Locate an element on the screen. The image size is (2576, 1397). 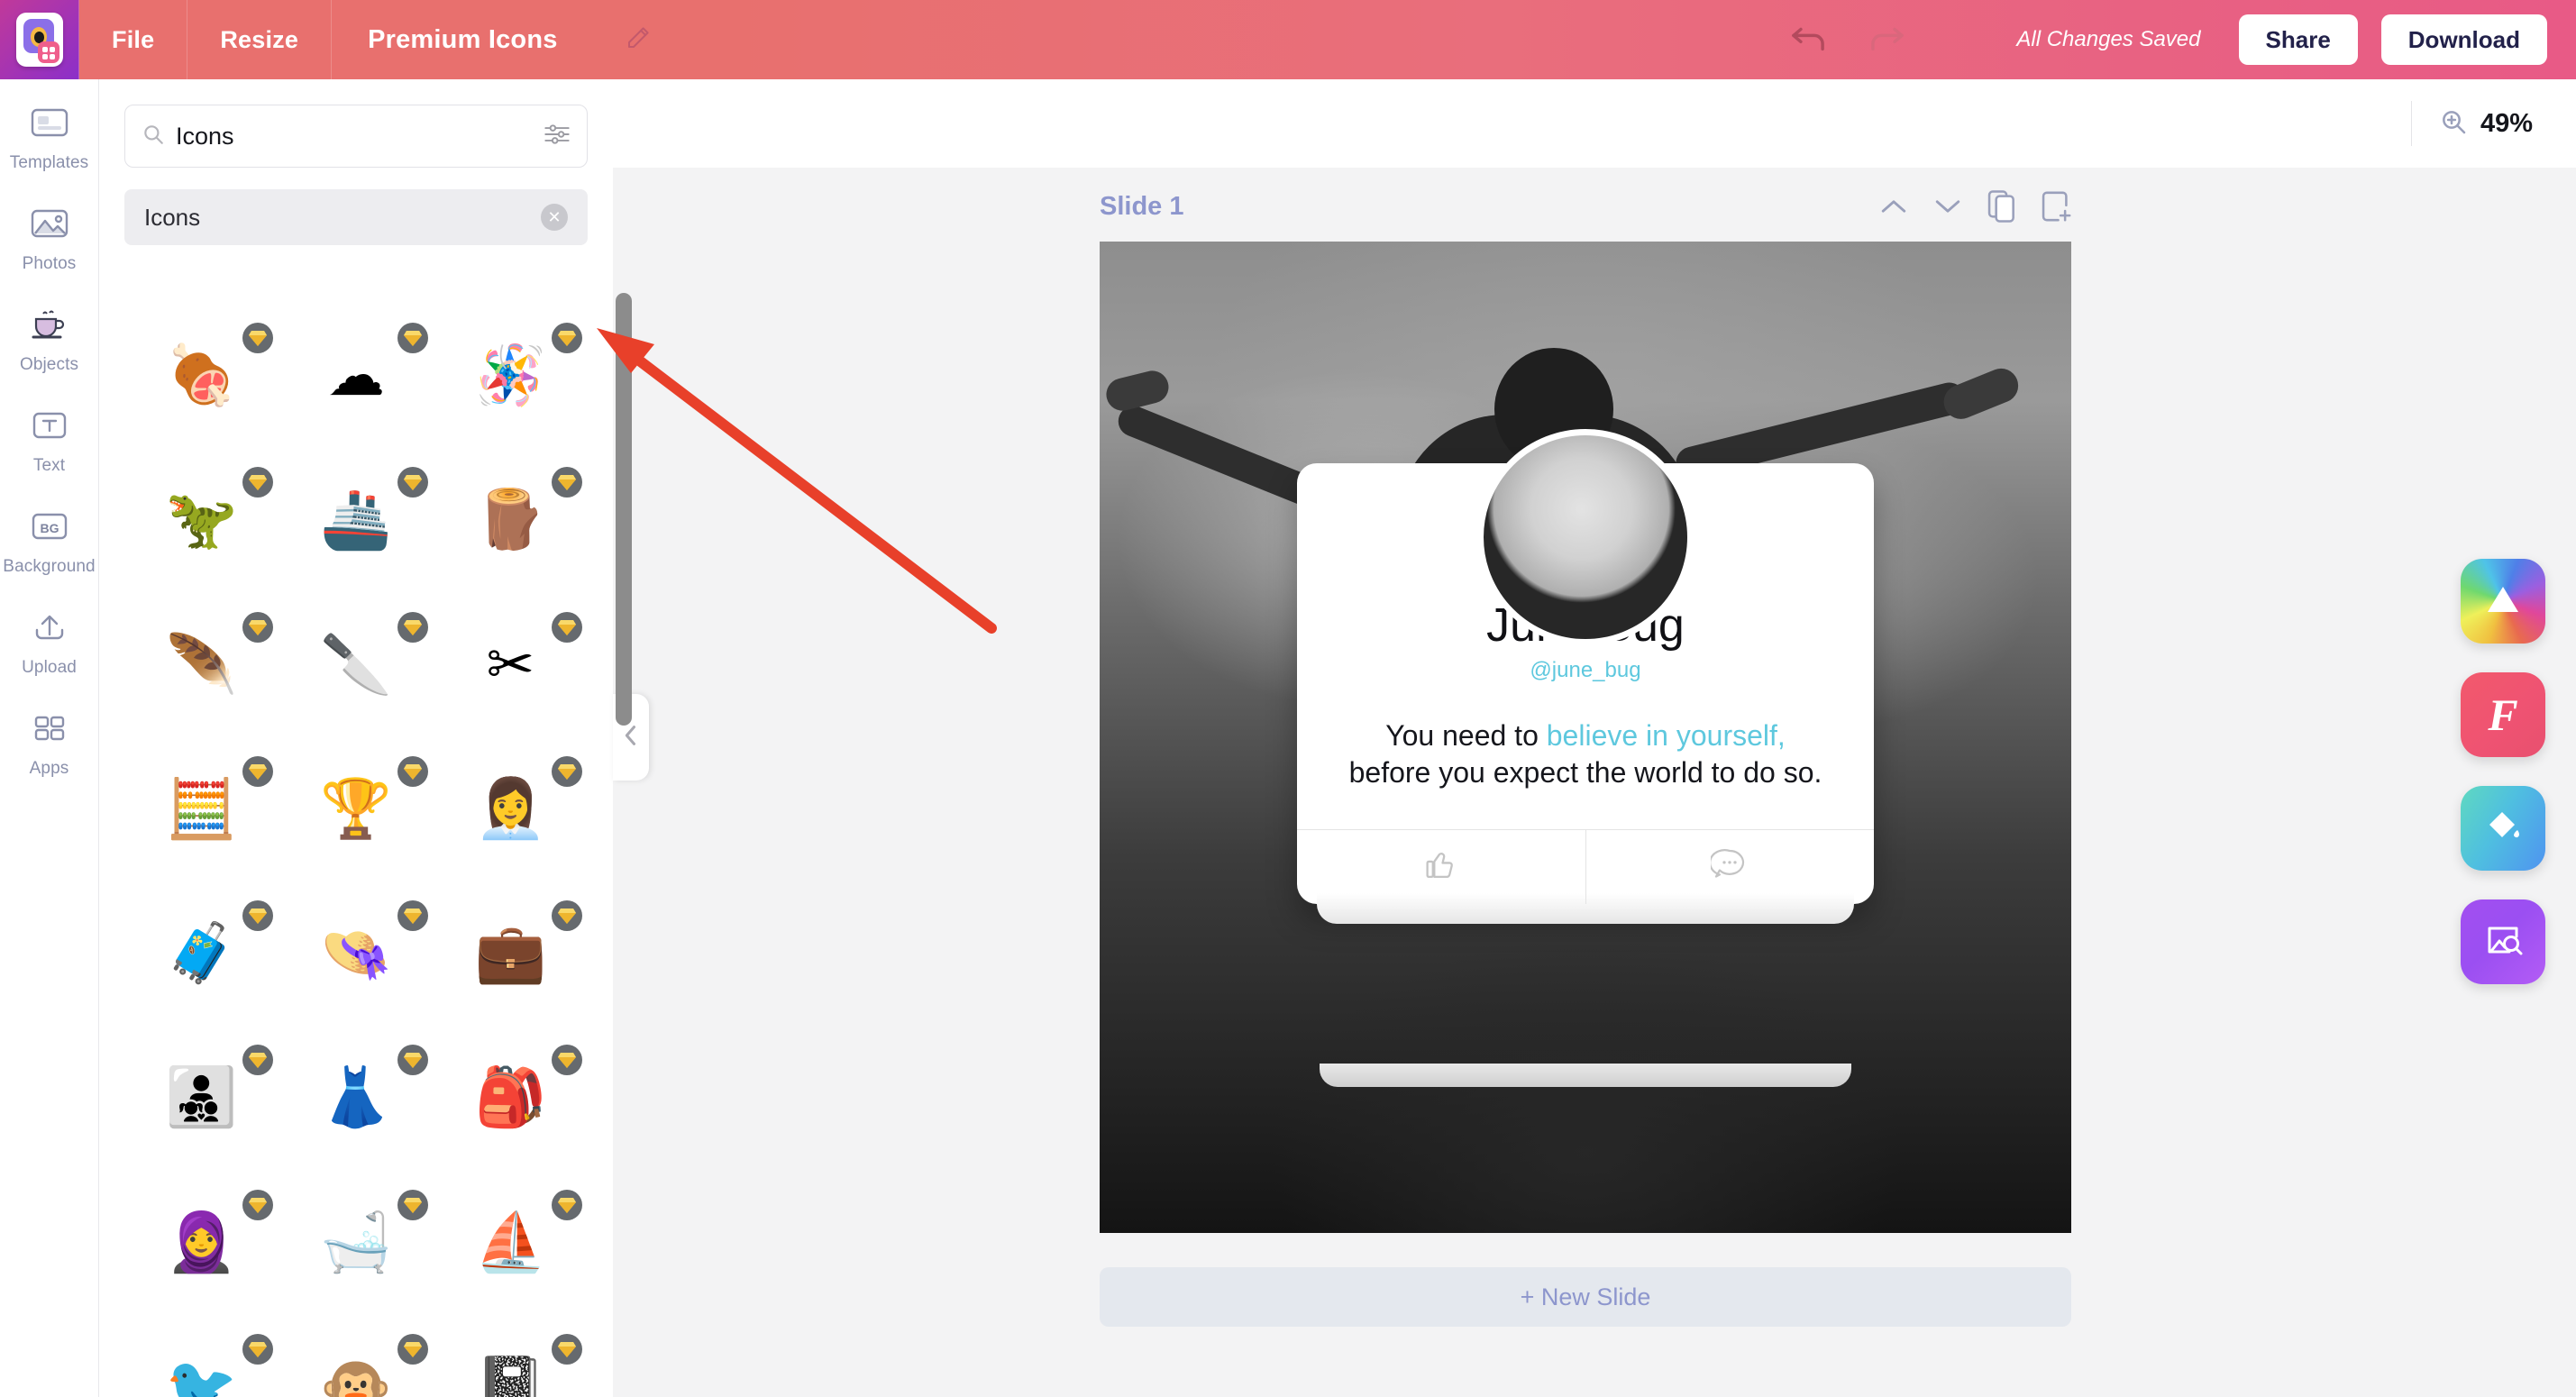
icon-result-sausages-plate: 🍖 is located at coordinates (201, 375).